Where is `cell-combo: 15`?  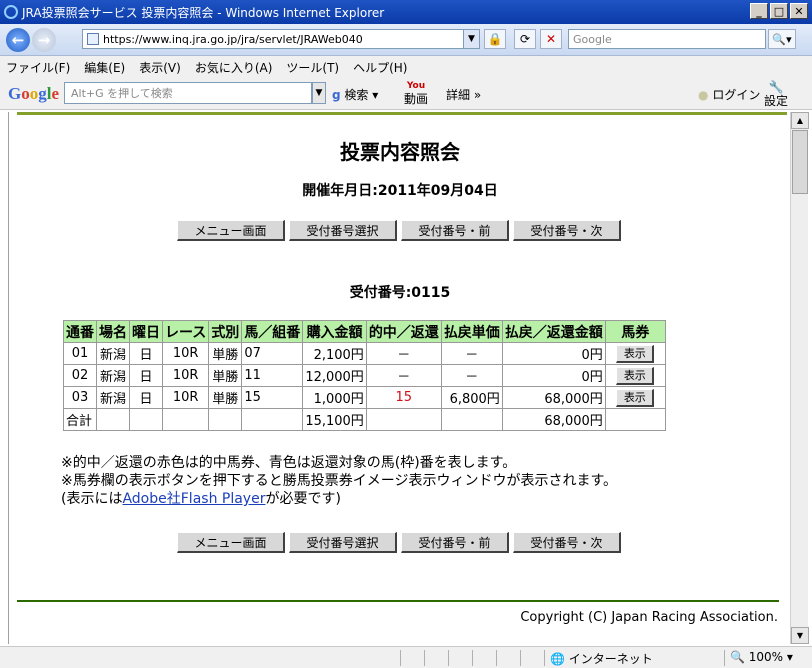 cell-combo: 15 is located at coordinates (272, 397).